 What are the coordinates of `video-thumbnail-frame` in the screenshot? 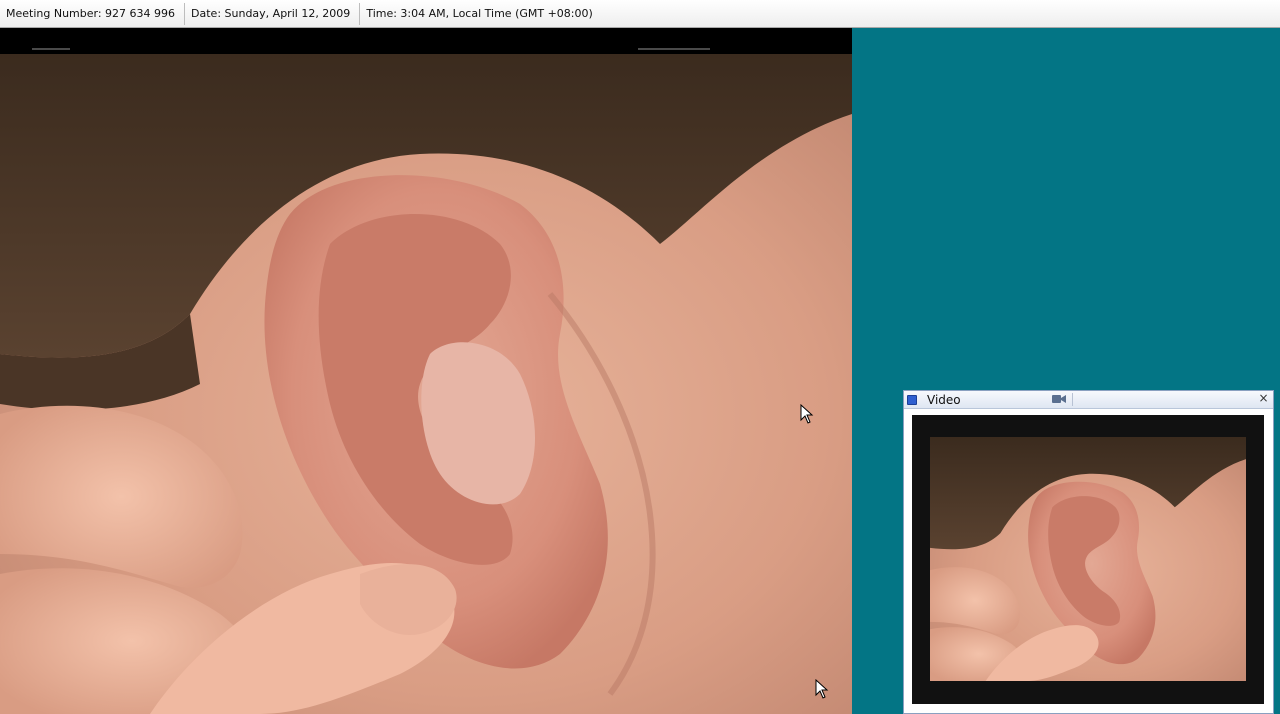 It's located at (1088, 559).